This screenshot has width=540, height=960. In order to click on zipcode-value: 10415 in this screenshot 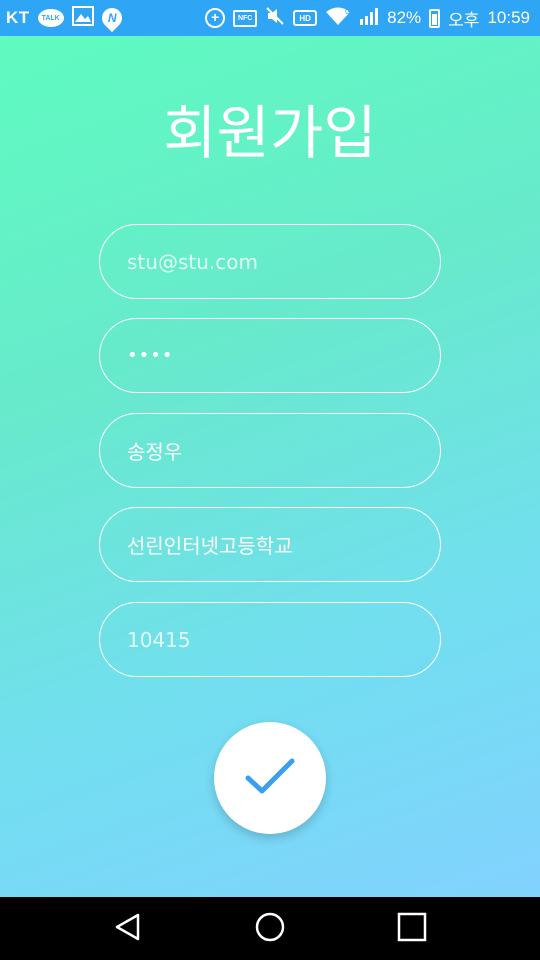, I will do `click(159, 639)`.